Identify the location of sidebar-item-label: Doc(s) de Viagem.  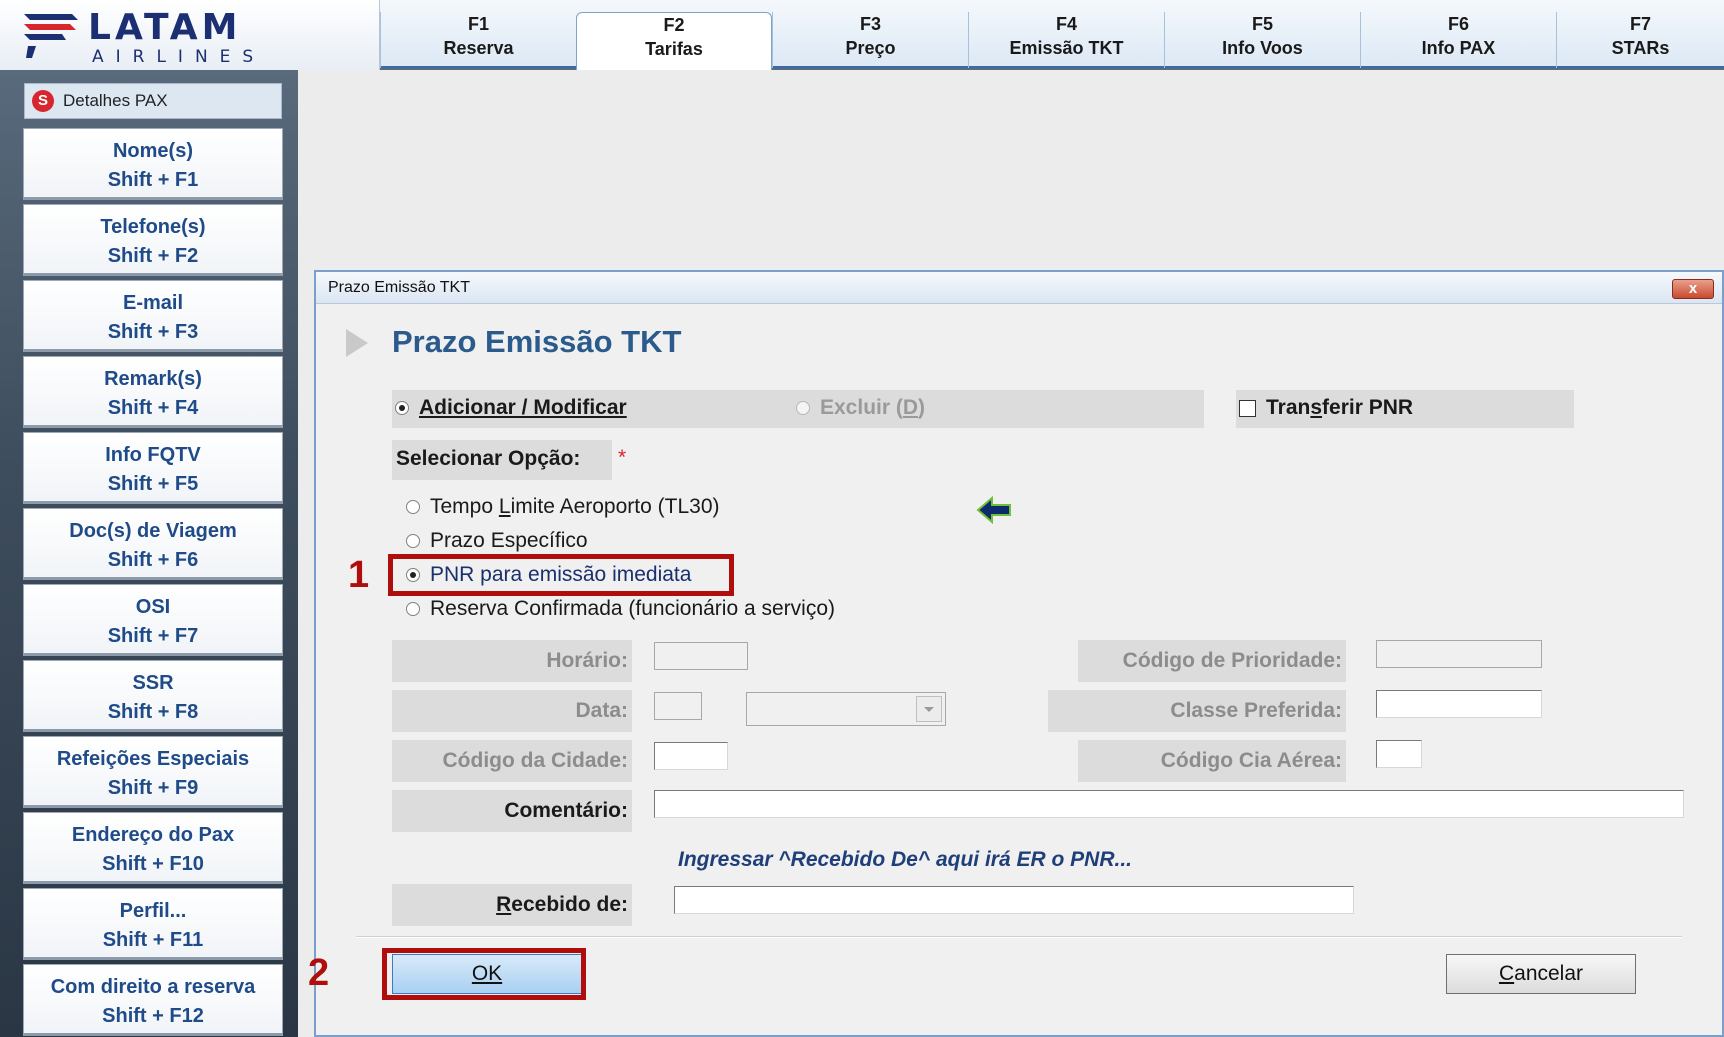
(153, 531).